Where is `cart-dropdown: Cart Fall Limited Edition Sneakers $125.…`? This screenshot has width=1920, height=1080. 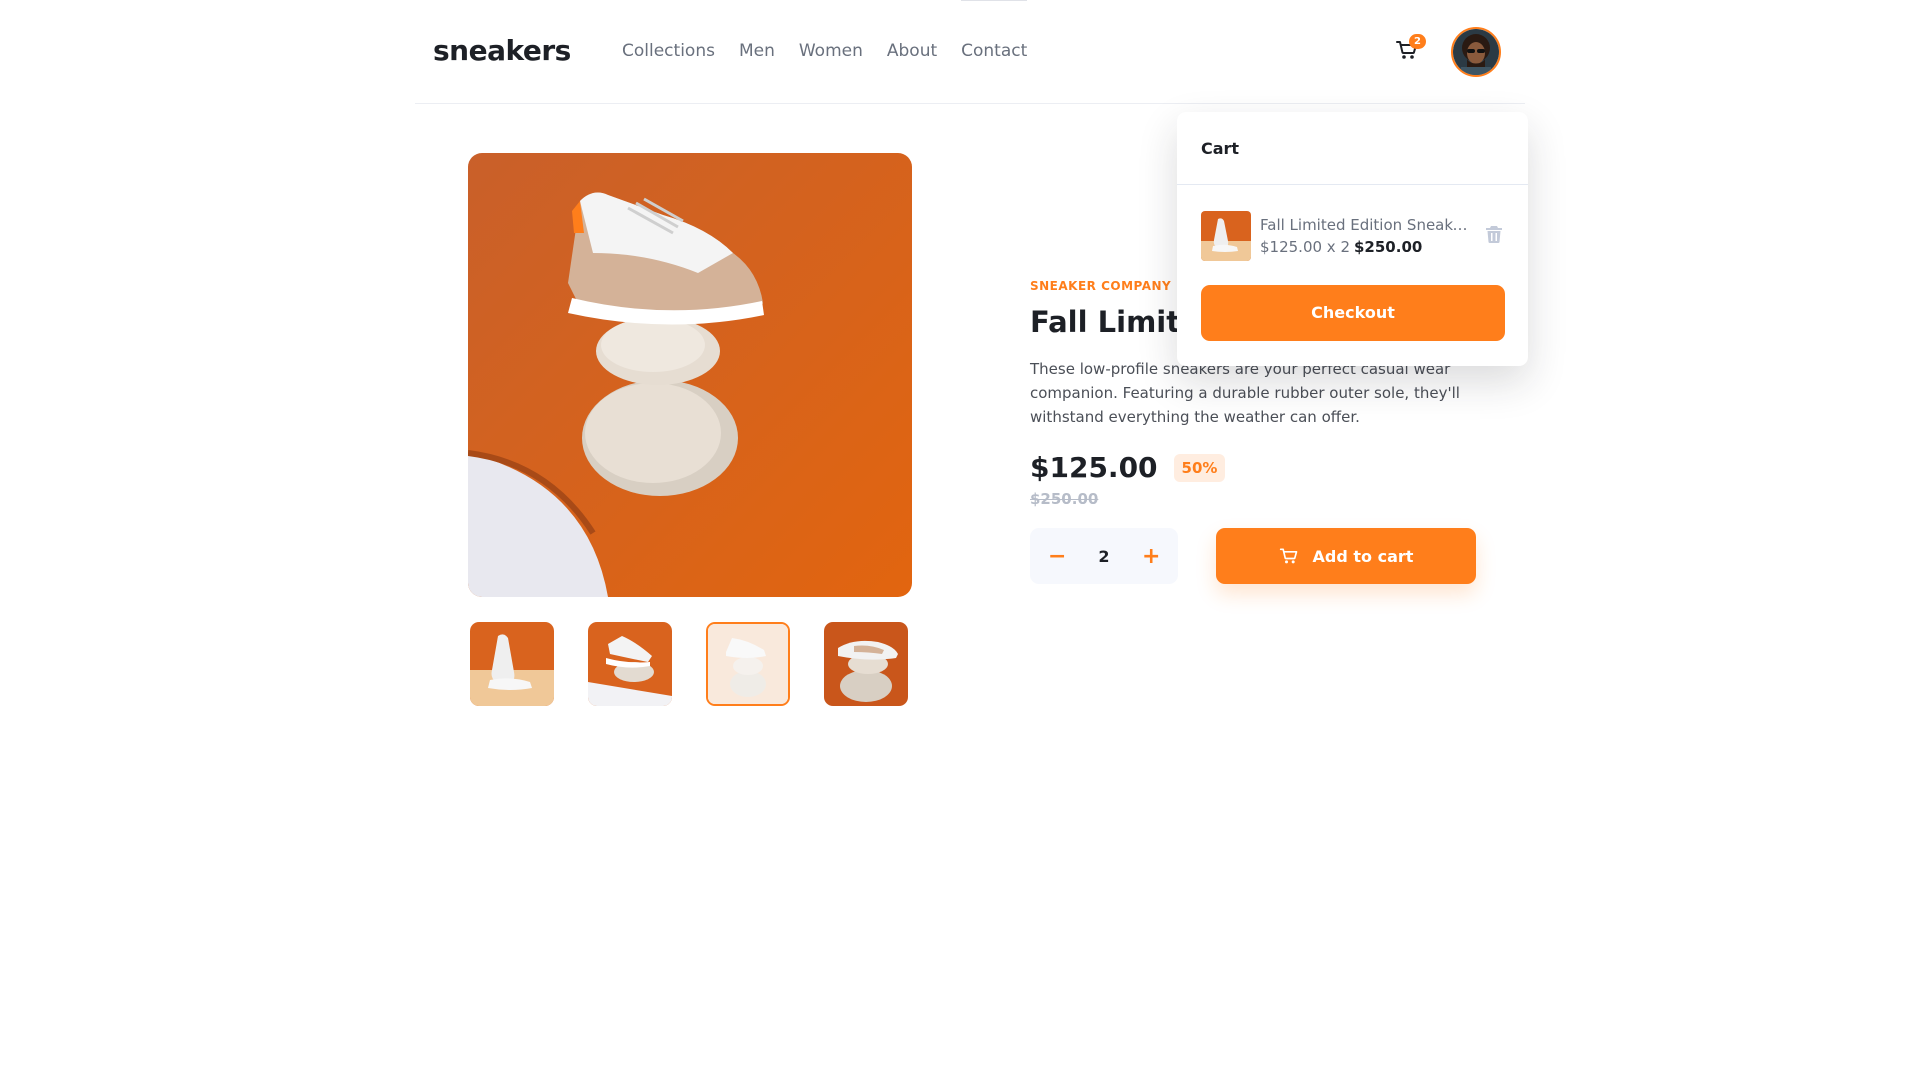 cart-dropdown: Cart Fall Limited Edition Sneakers $125.… is located at coordinates (1352, 239).